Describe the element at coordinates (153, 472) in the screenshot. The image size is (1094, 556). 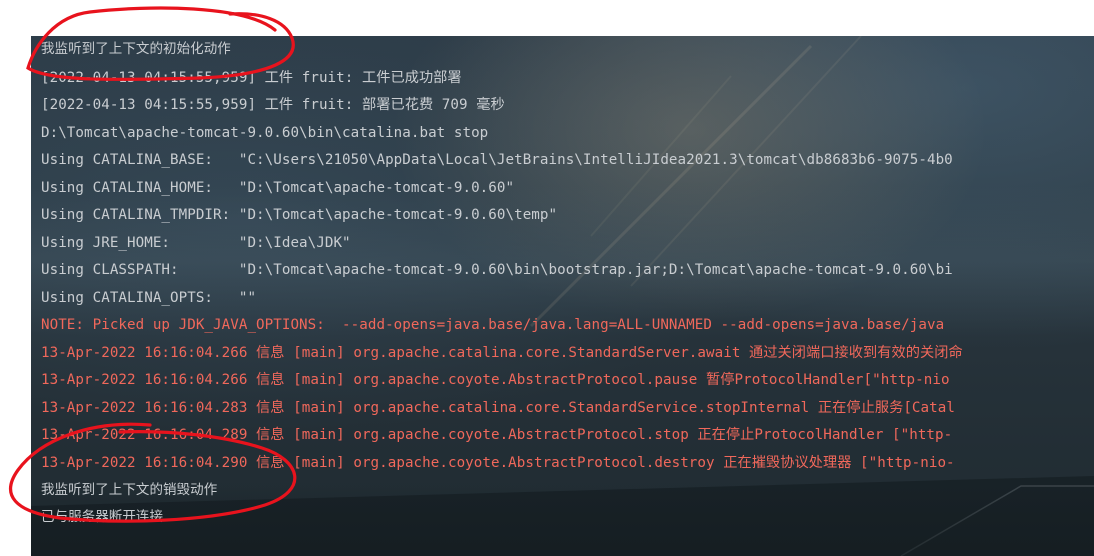
I see `annotation-circle-bottom` at that location.